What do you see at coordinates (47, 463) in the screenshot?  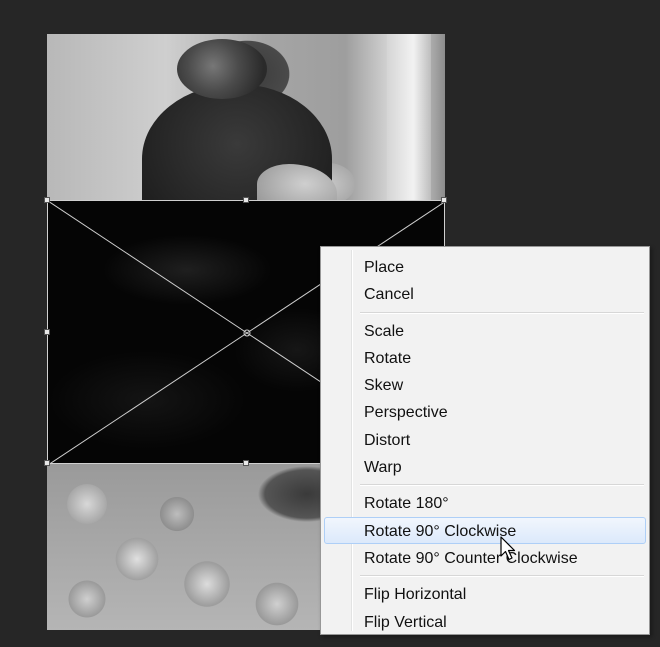 I see `handle-bottom-left` at bounding box center [47, 463].